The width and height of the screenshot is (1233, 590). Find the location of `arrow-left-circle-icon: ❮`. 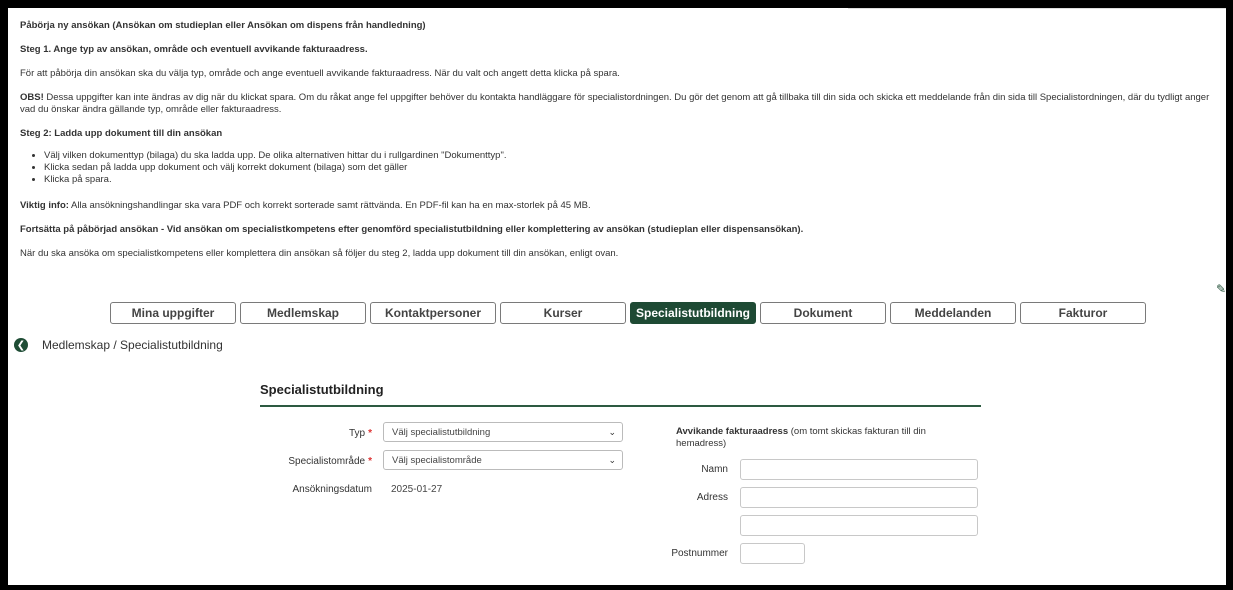

arrow-left-circle-icon: ❮ is located at coordinates (21, 345).